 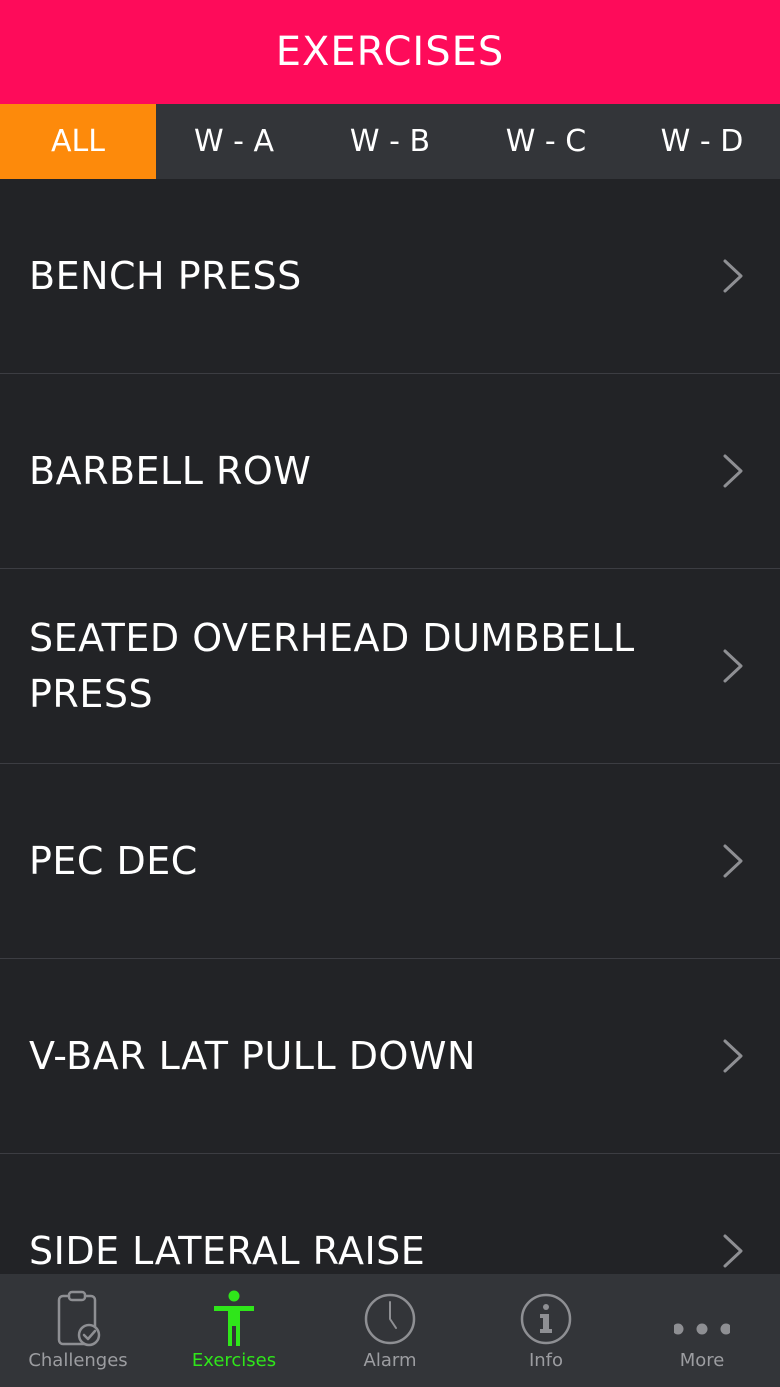 I want to click on tab-w-b: W - B, so click(x=390, y=141).